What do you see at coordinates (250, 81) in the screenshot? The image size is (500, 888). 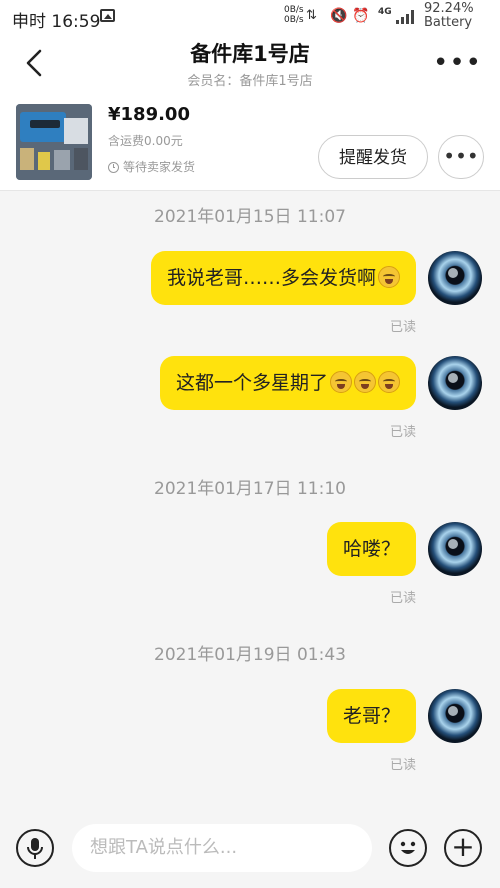 I see `member-name: 会员名：备件库1号店` at bounding box center [250, 81].